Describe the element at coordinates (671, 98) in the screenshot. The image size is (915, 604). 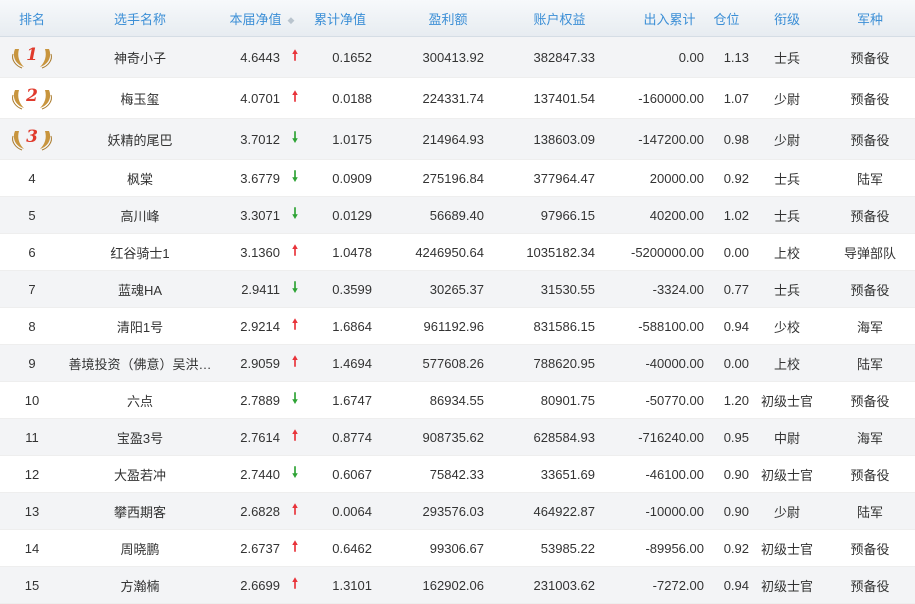
I see `cash-flow-value: -160000.00` at that location.